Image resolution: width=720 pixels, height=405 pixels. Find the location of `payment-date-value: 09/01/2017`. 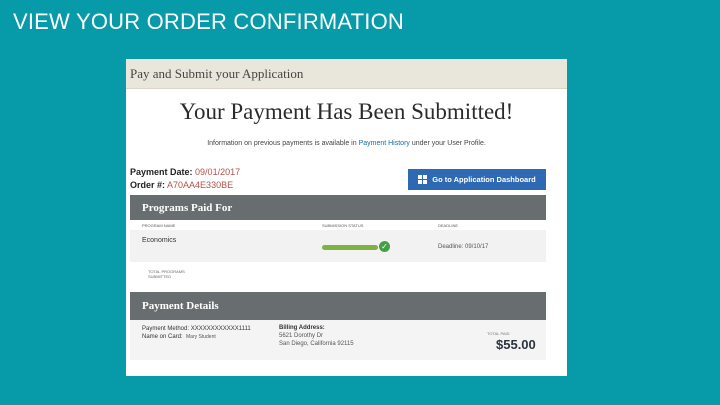

payment-date-value: 09/01/2017 is located at coordinates (218, 172).